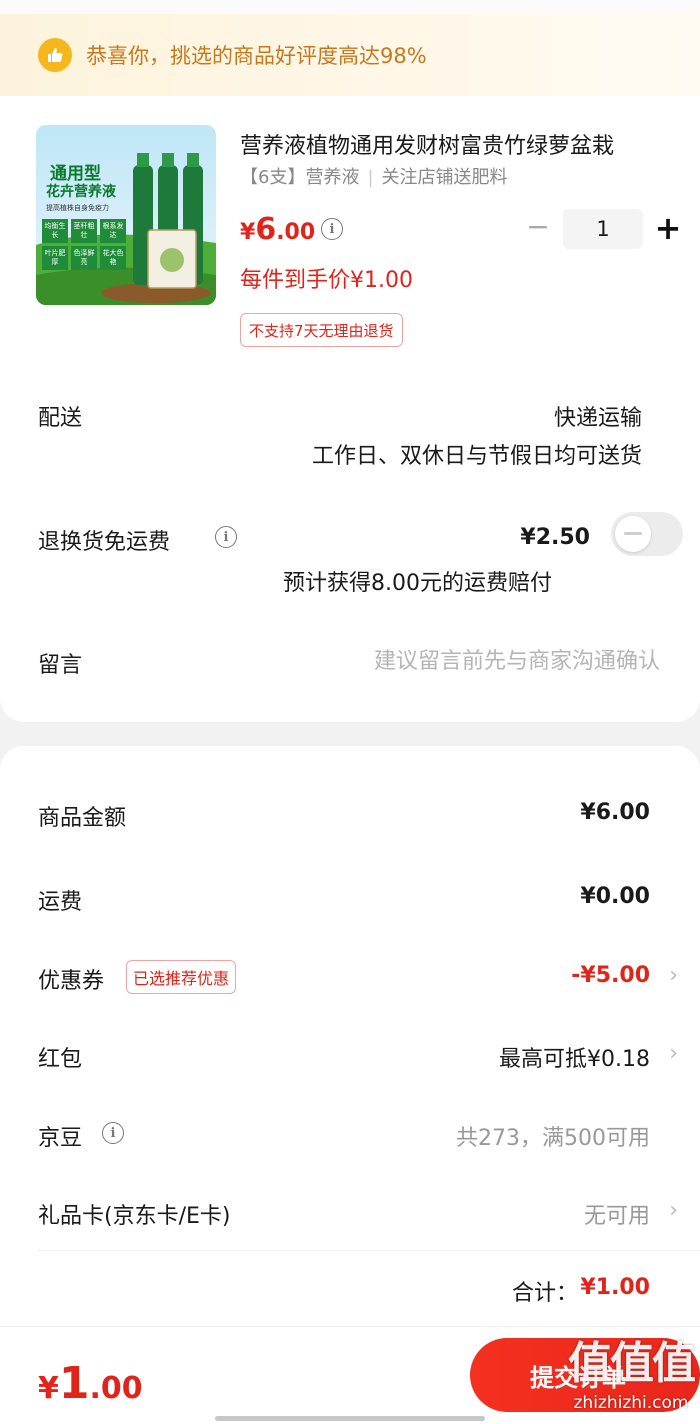 The height and width of the screenshot is (1424, 700). What do you see at coordinates (555, 537) in the screenshot?
I see `return-shipping-price: ¥2.50` at bounding box center [555, 537].